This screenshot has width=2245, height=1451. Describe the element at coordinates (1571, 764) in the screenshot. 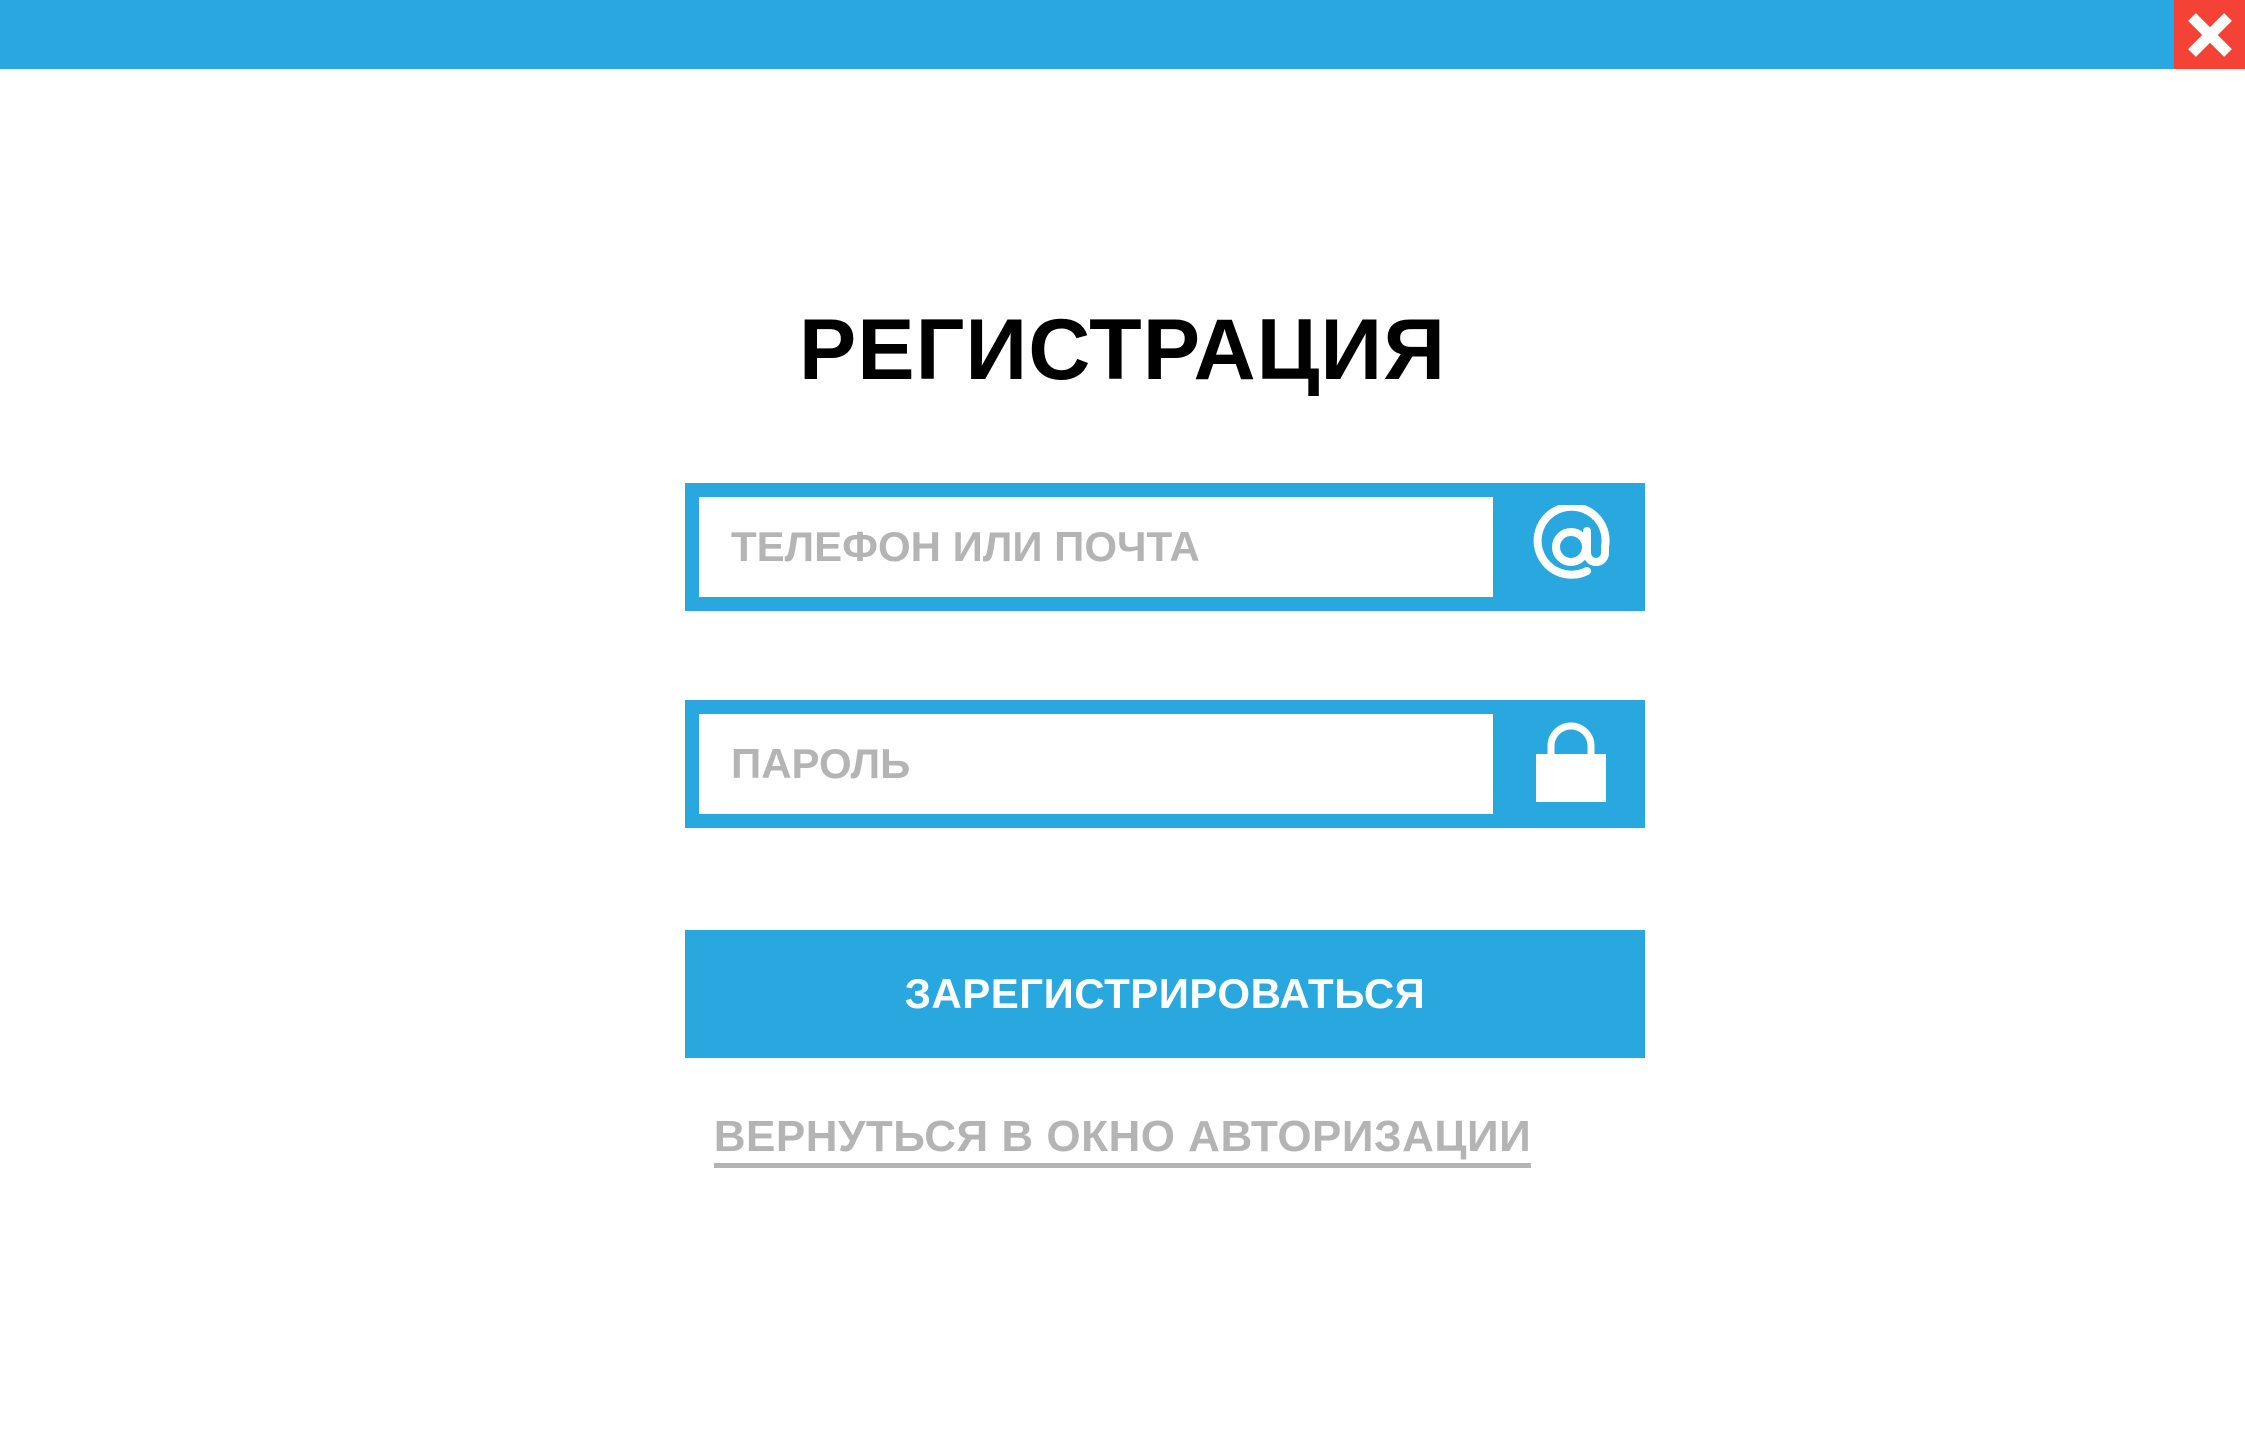

I see `lock-icon` at that location.